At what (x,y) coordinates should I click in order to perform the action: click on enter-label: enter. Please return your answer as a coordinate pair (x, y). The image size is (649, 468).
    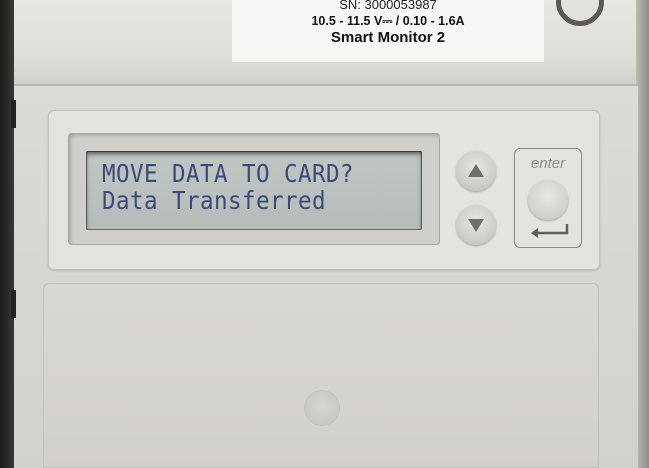
    Looking at the image, I should click on (548, 163).